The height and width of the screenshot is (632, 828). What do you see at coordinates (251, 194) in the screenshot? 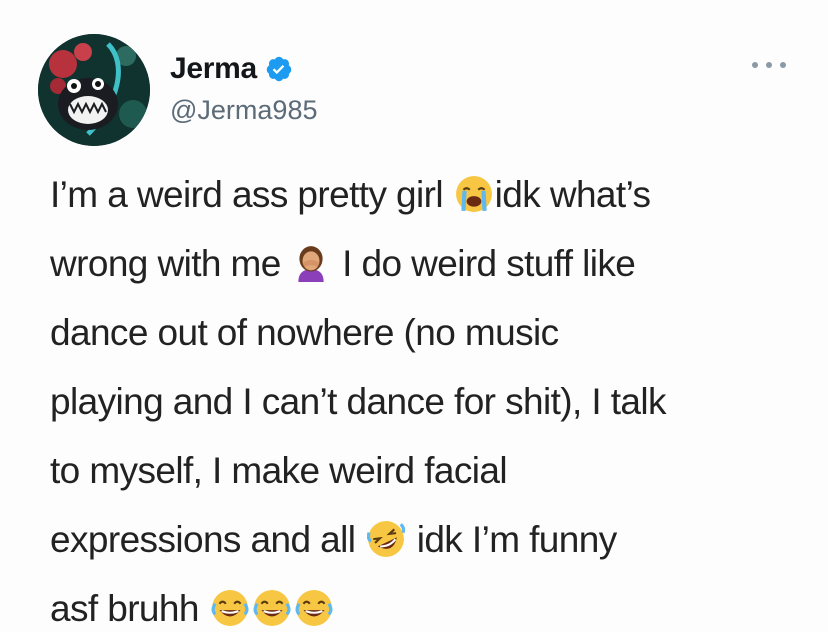
I see `tweet-text-segment: I’m a weird ass pretty girl` at bounding box center [251, 194].